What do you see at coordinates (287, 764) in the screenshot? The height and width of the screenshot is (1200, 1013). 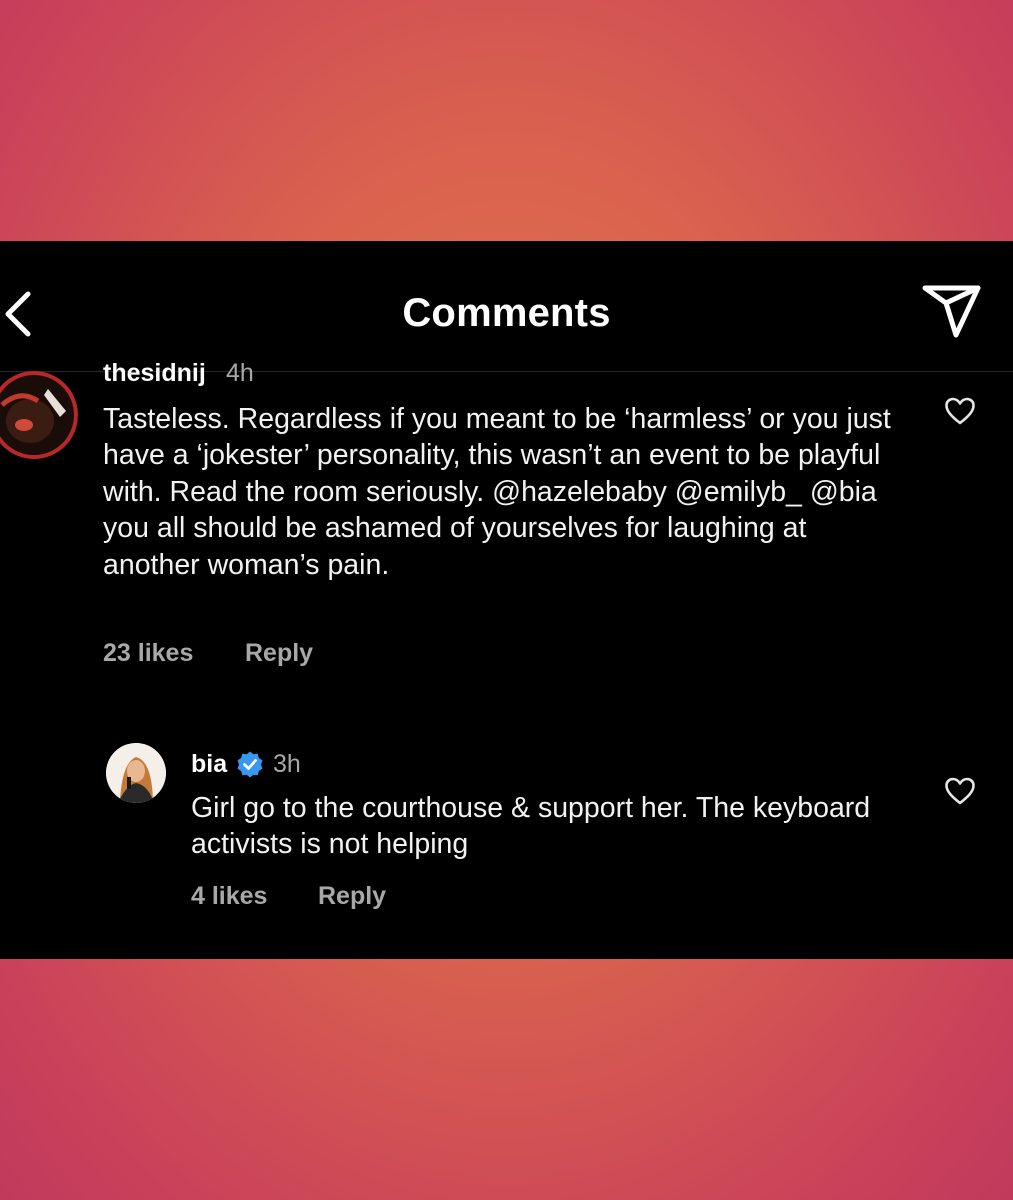 I see `comment-time: 3h` at bounding box center [287, 764].